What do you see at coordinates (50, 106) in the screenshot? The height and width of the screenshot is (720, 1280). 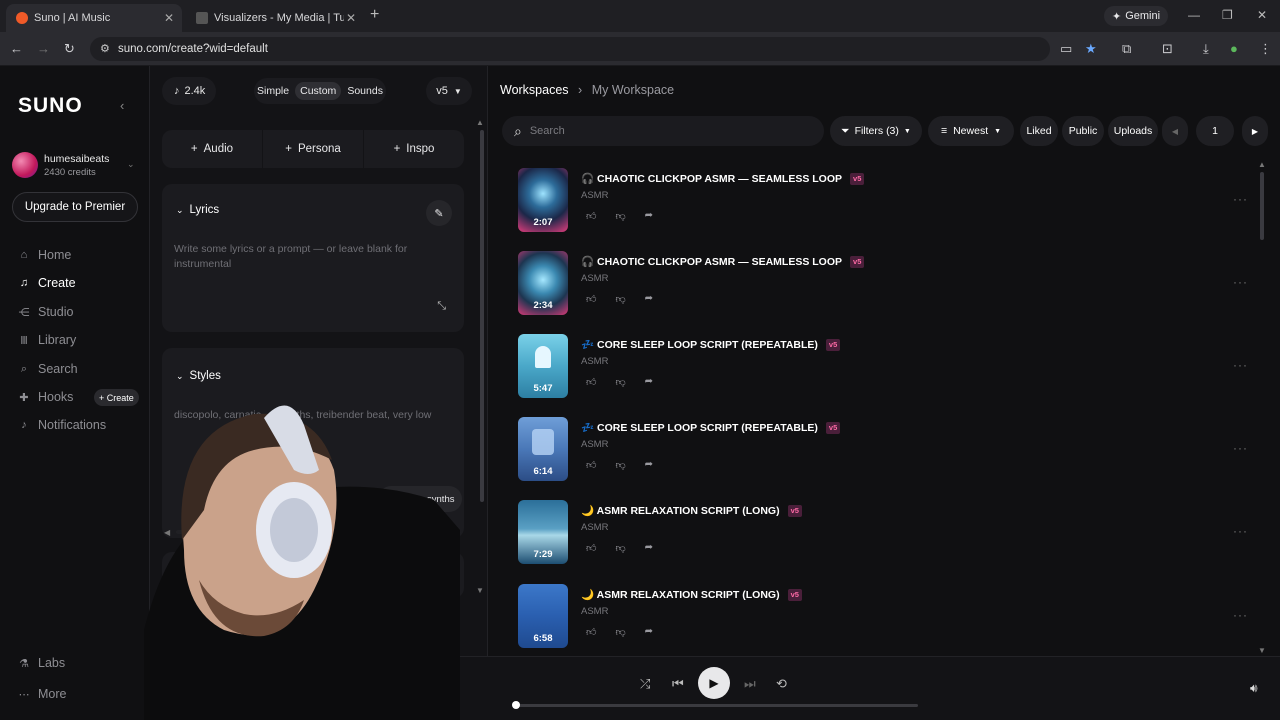 I see `suno-logo: SUNO` at bounding box center [50, 106].